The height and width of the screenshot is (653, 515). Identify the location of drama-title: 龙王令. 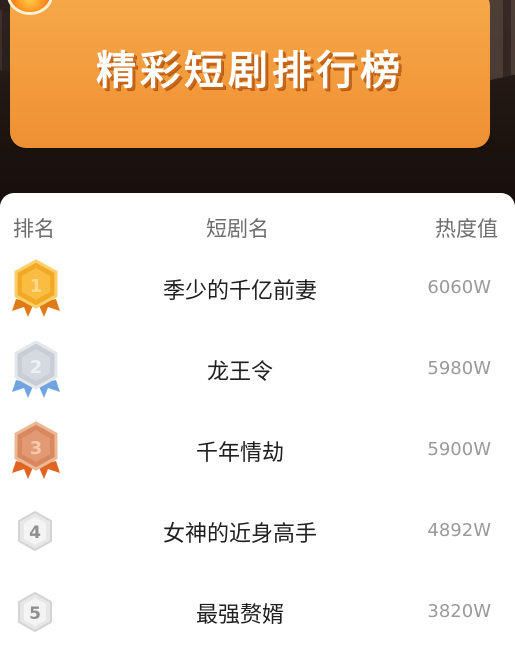
(240, 370).